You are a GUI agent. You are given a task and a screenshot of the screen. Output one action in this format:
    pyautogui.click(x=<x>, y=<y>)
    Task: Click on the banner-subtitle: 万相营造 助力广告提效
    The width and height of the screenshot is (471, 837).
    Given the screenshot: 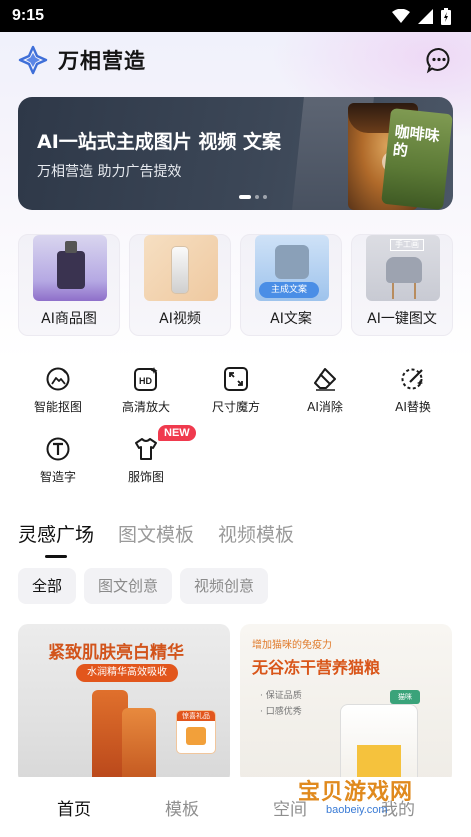 What is the action you would take?
    pyautogui.click(x=109, y=172)
    